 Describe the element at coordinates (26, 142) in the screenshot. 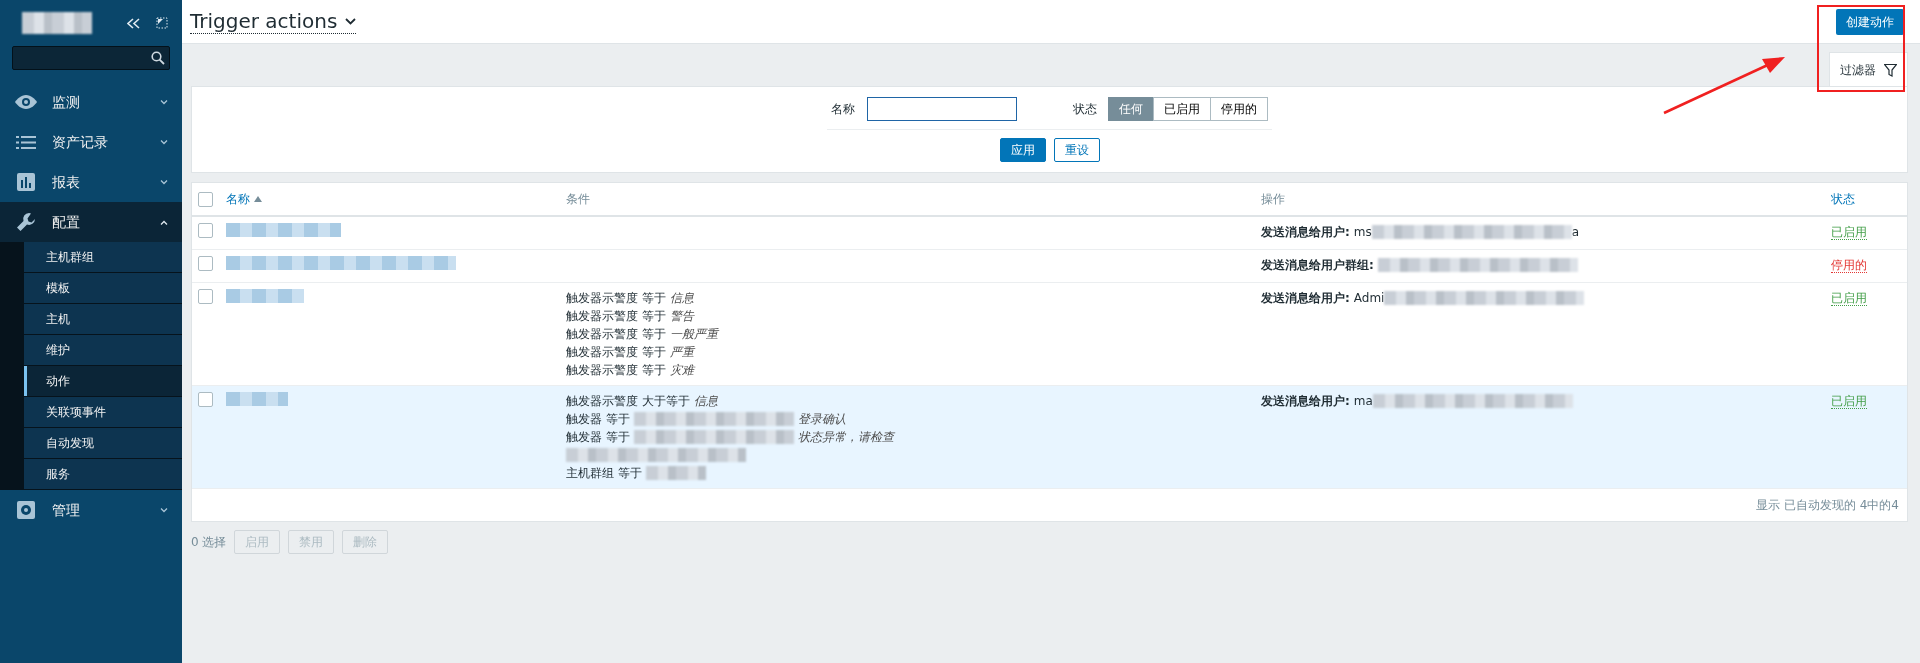

I see `list-icon` at that location.